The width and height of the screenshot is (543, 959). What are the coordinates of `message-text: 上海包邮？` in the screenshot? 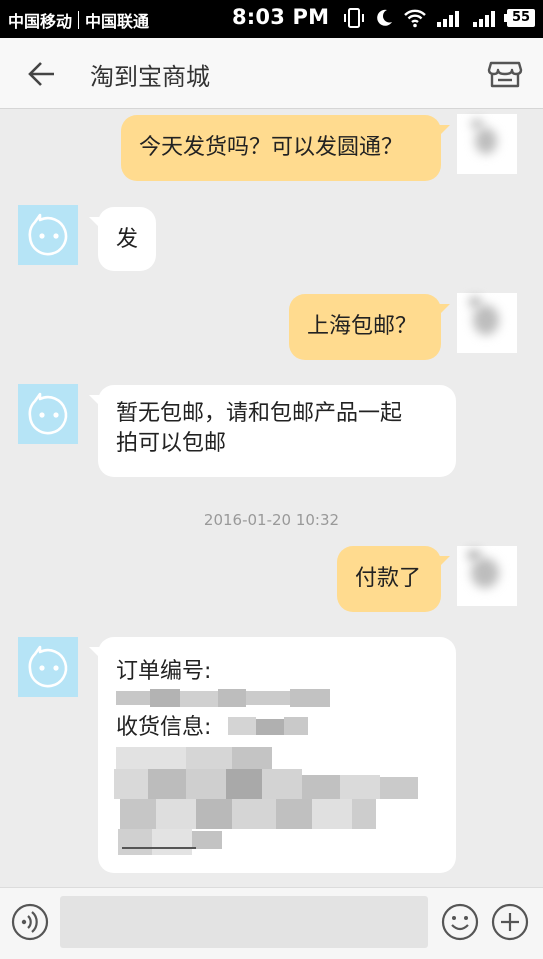 It's located at (362, 326).